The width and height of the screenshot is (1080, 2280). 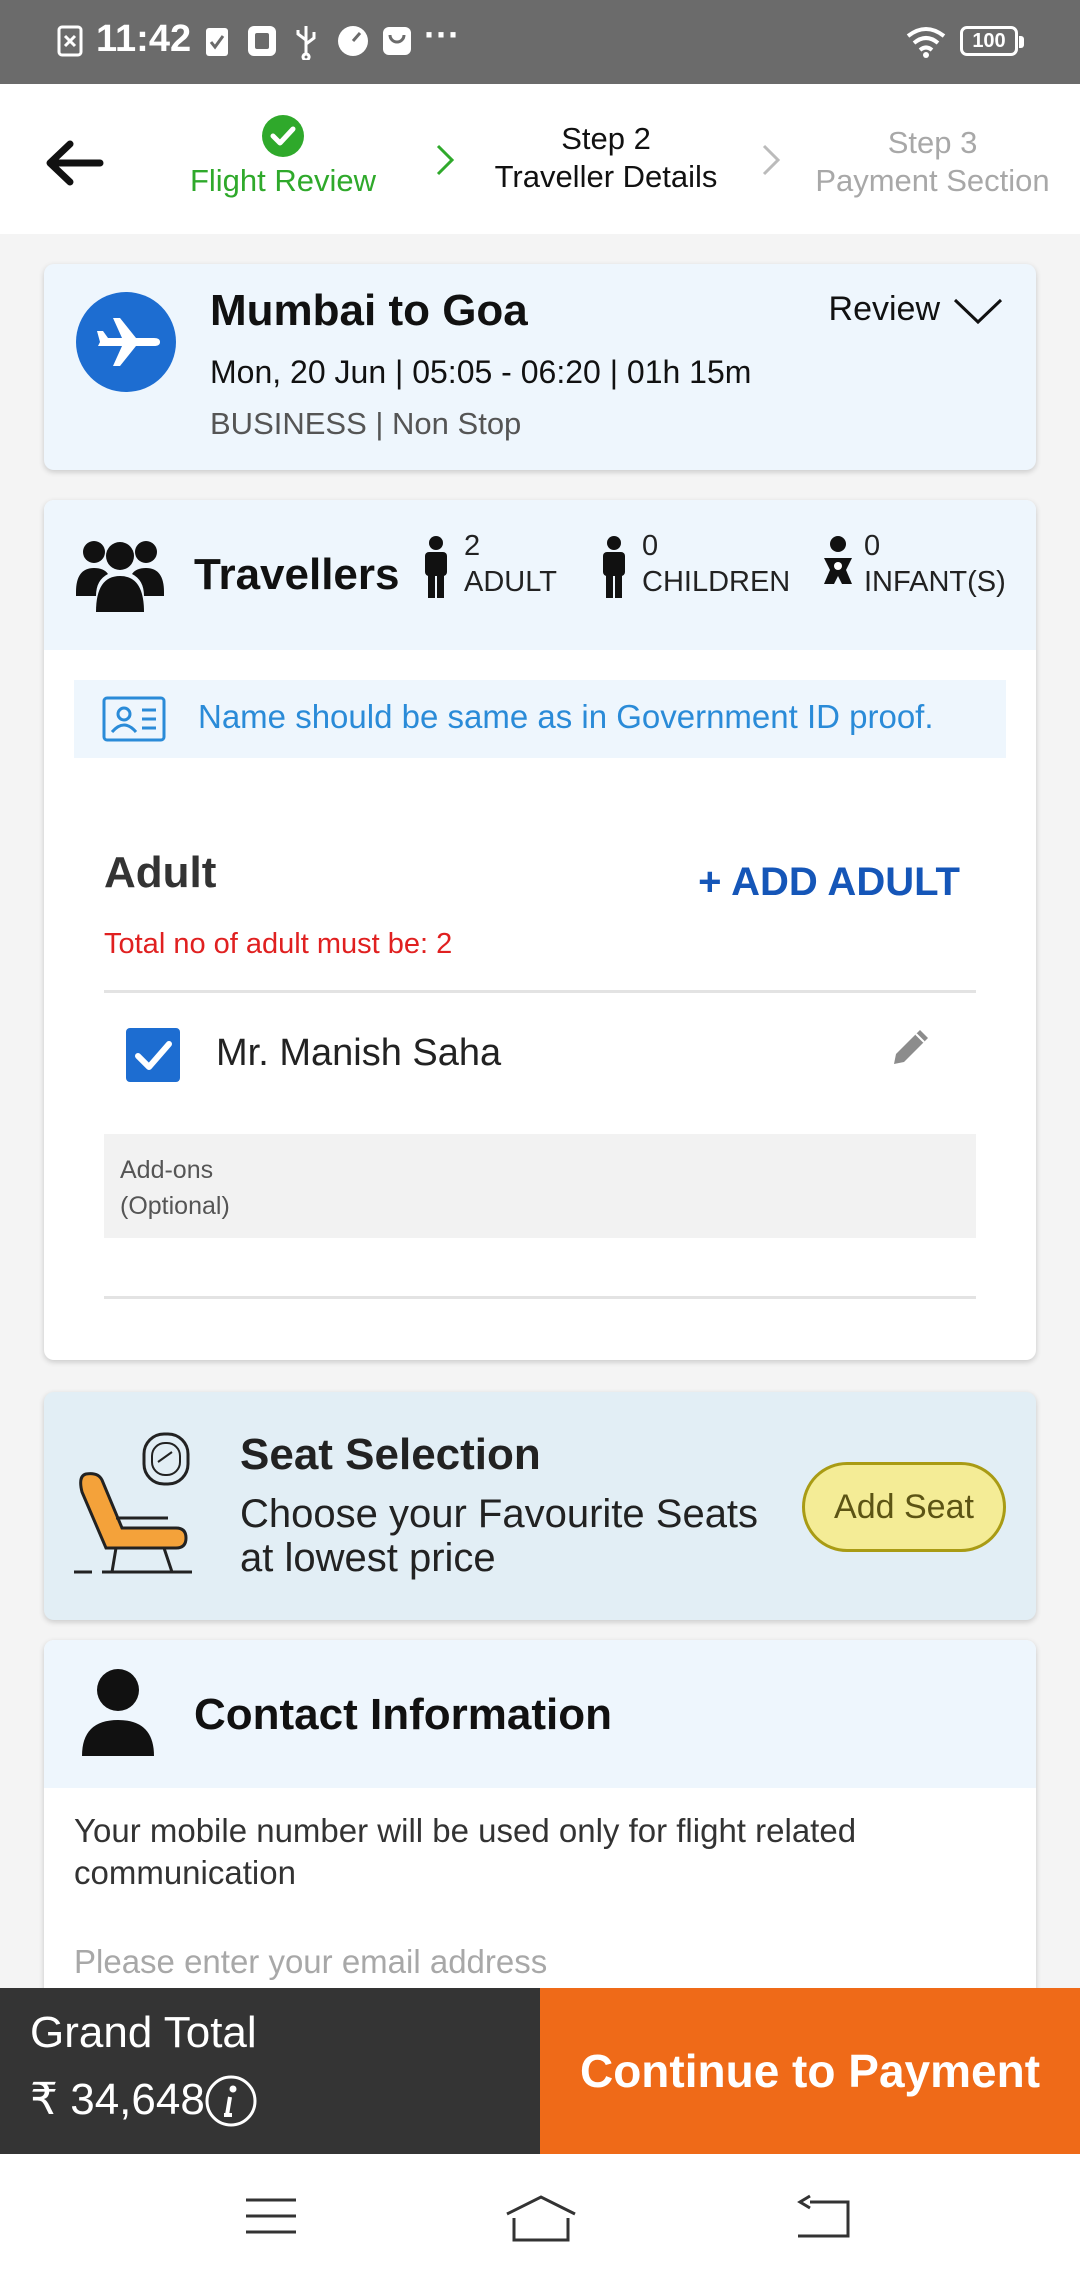 I want to click on battery-icon: 100, so click(x=992, y=41).